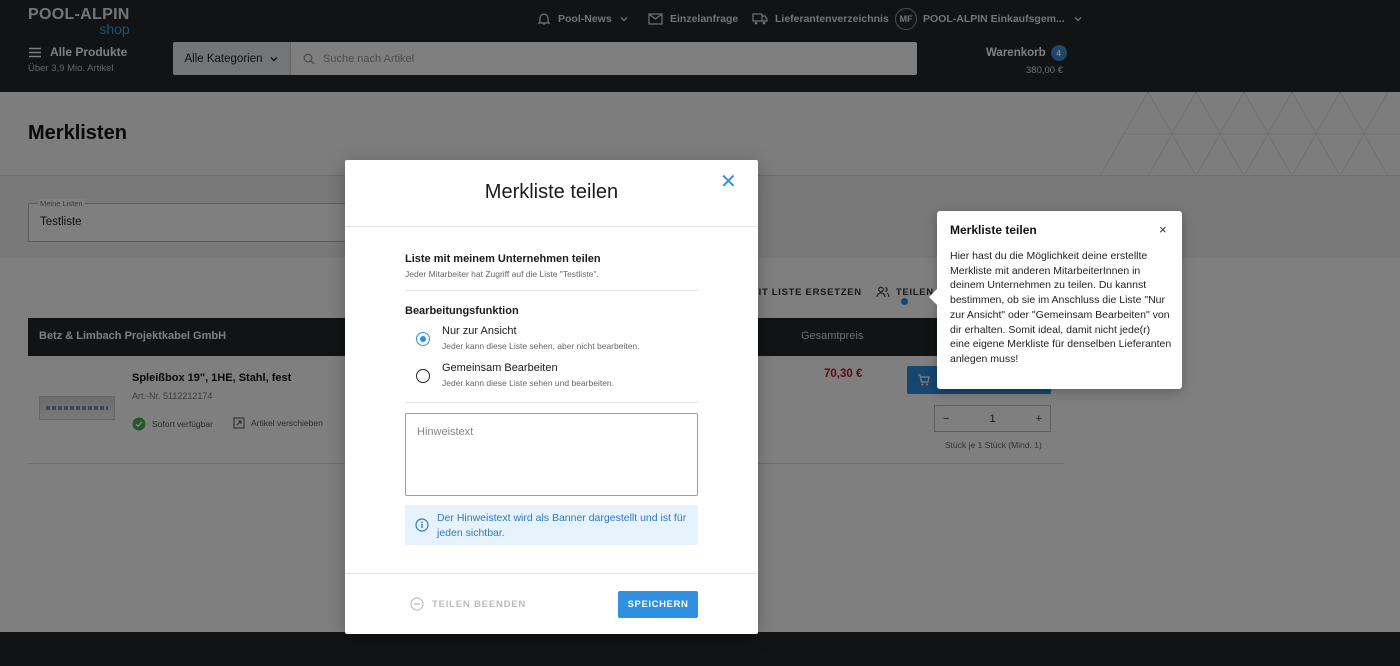  I want to click on dialog-title: Merkliste teilen, so click(551, 192).